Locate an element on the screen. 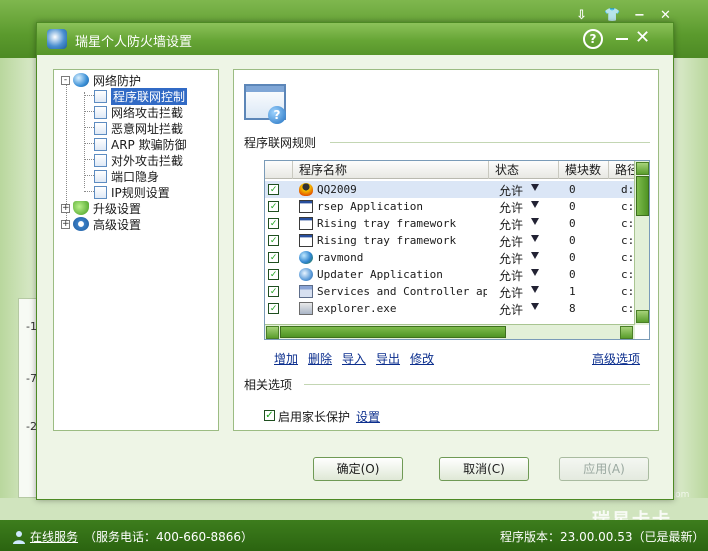 The image size is (708, 551). tree-item-arp-defense: ARP 欺骗防御 is located at coordinates (140, 144).